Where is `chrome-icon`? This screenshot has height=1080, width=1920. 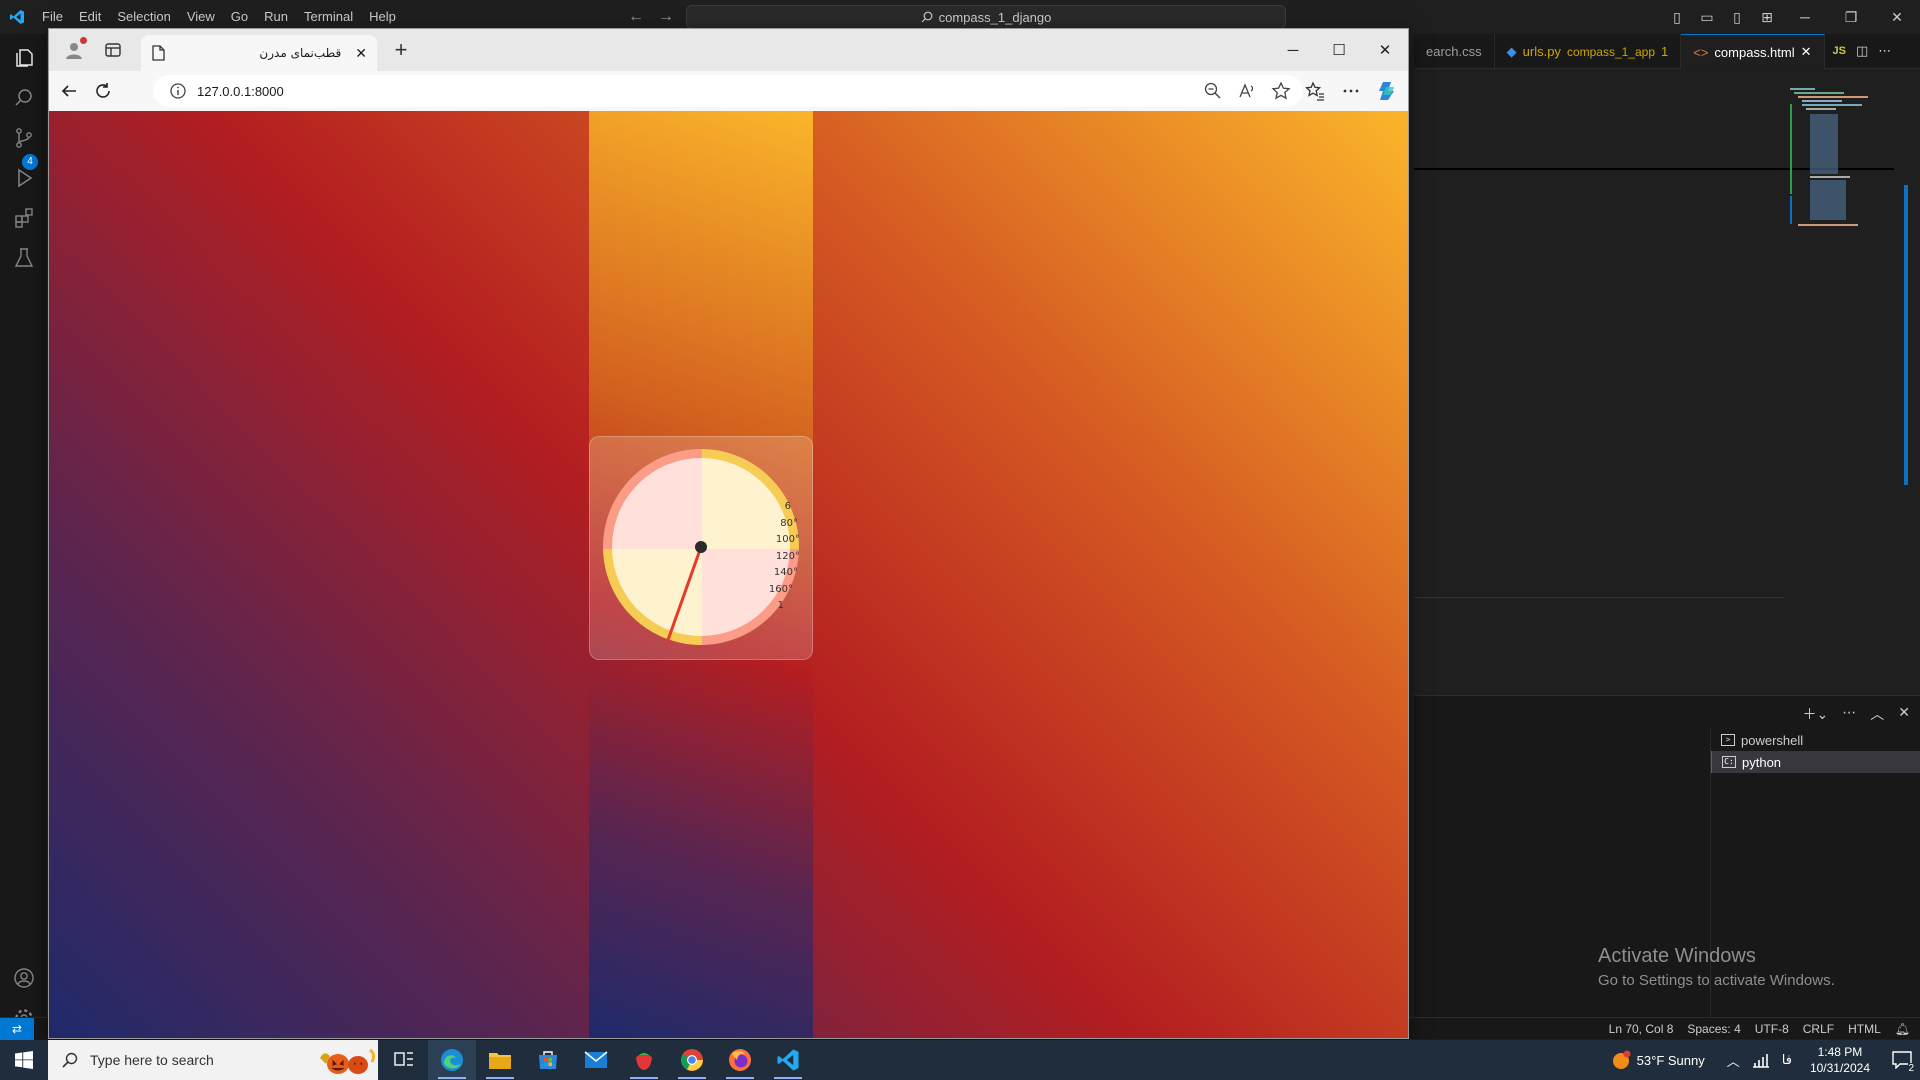 chrome-icon is located at coordinates (692, 1060).